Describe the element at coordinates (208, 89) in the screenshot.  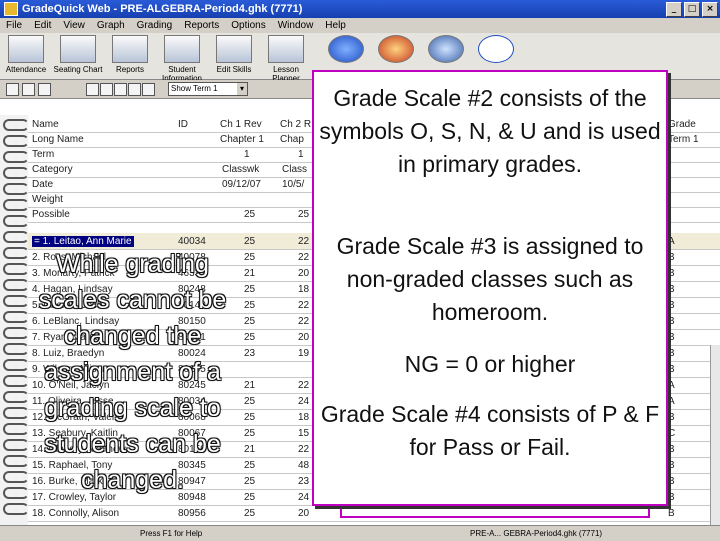
I see `term-select: Show Term 1` at that location.